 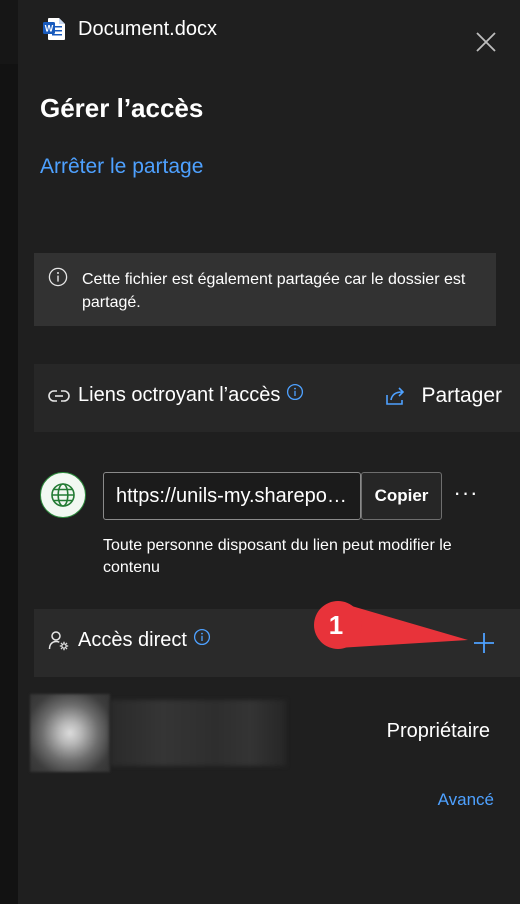 What do you see at coordinates (70, 733) in the screenshot?
I see `avatar` at bounding box center [70, 733].